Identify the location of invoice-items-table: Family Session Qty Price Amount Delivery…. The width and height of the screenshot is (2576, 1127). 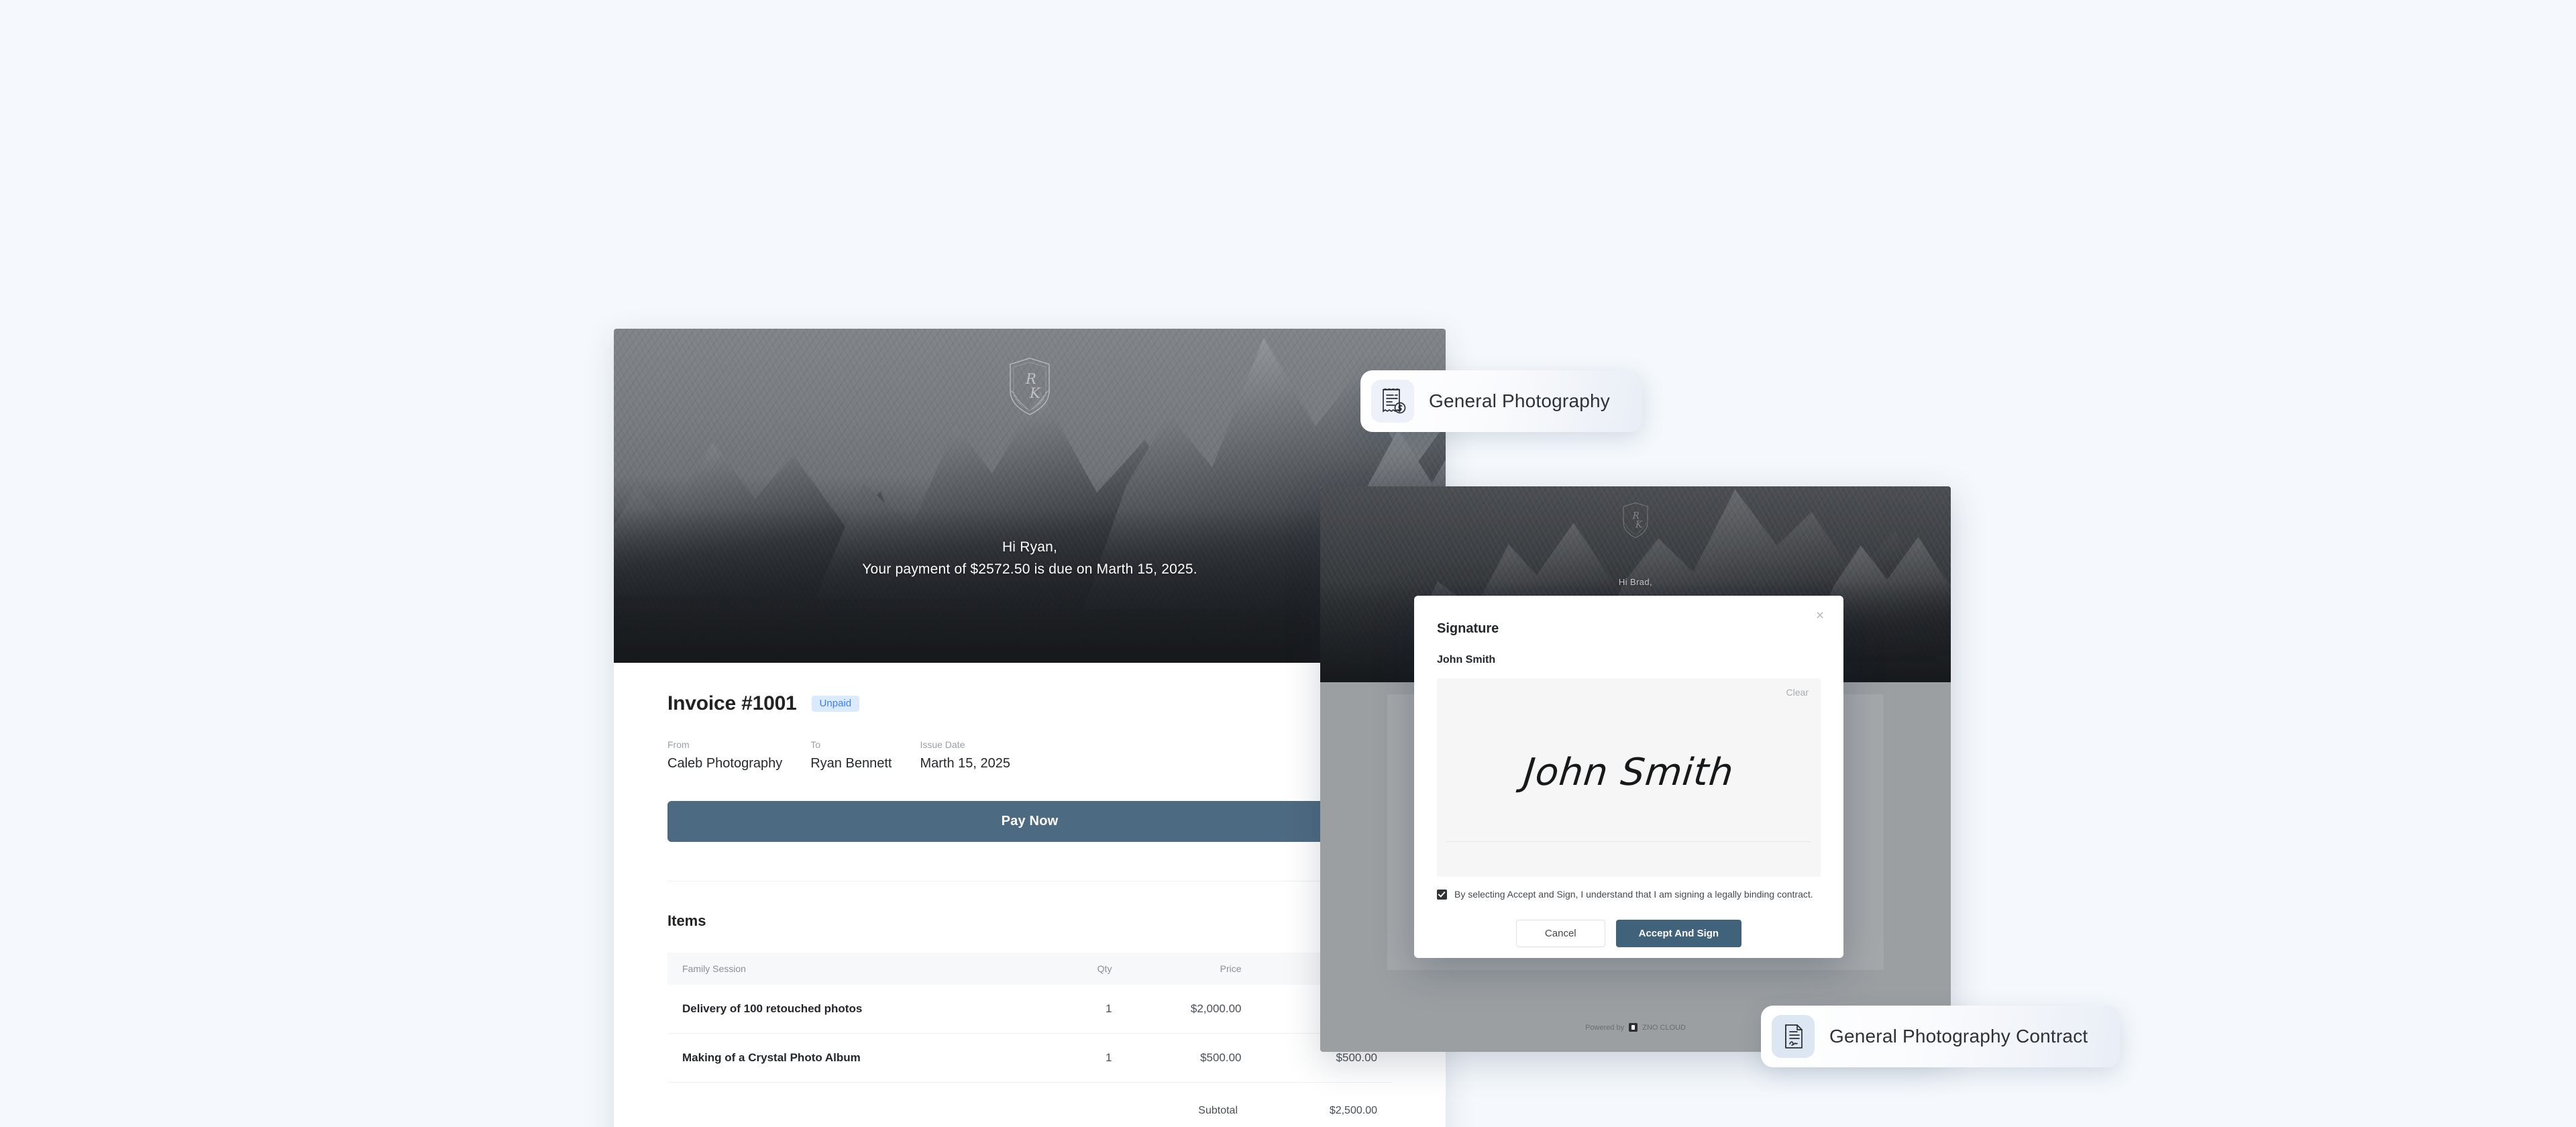
(1029, 1018).